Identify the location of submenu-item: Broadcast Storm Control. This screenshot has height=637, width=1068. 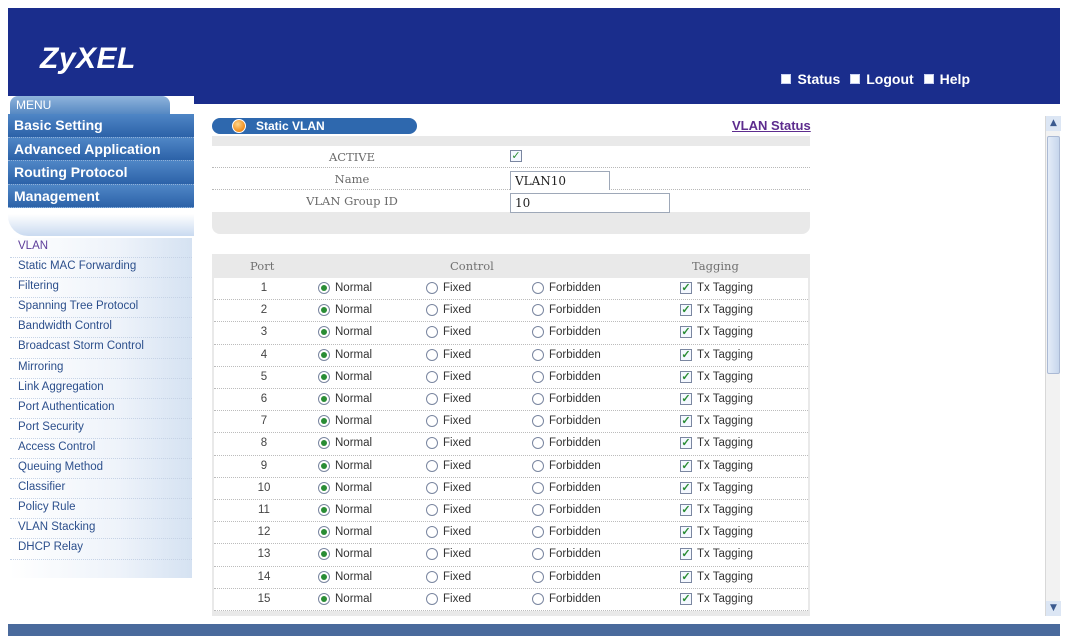
(101, 348).